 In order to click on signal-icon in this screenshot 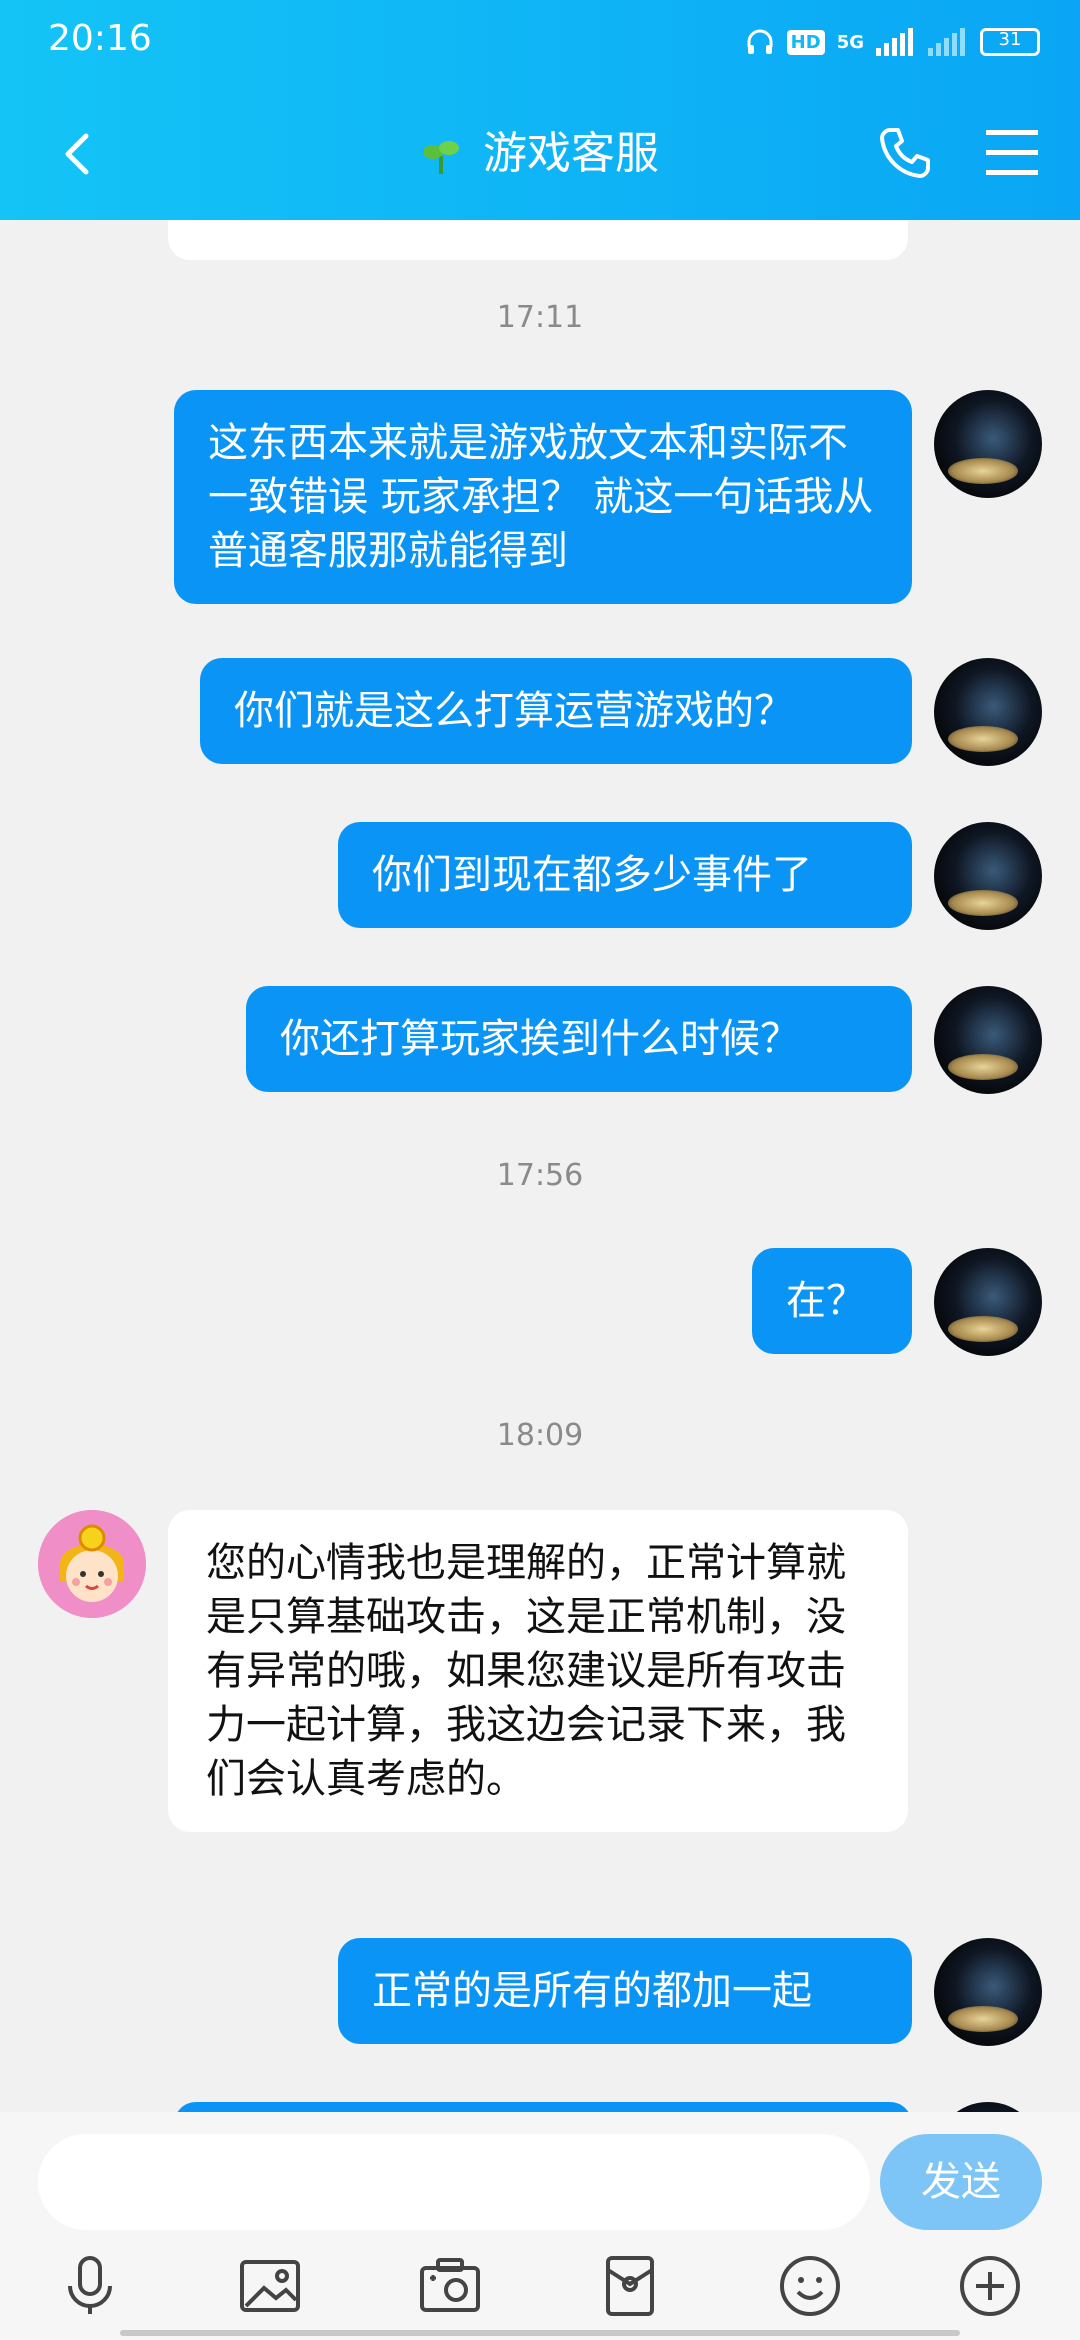, I will do `click(894, 42)`.